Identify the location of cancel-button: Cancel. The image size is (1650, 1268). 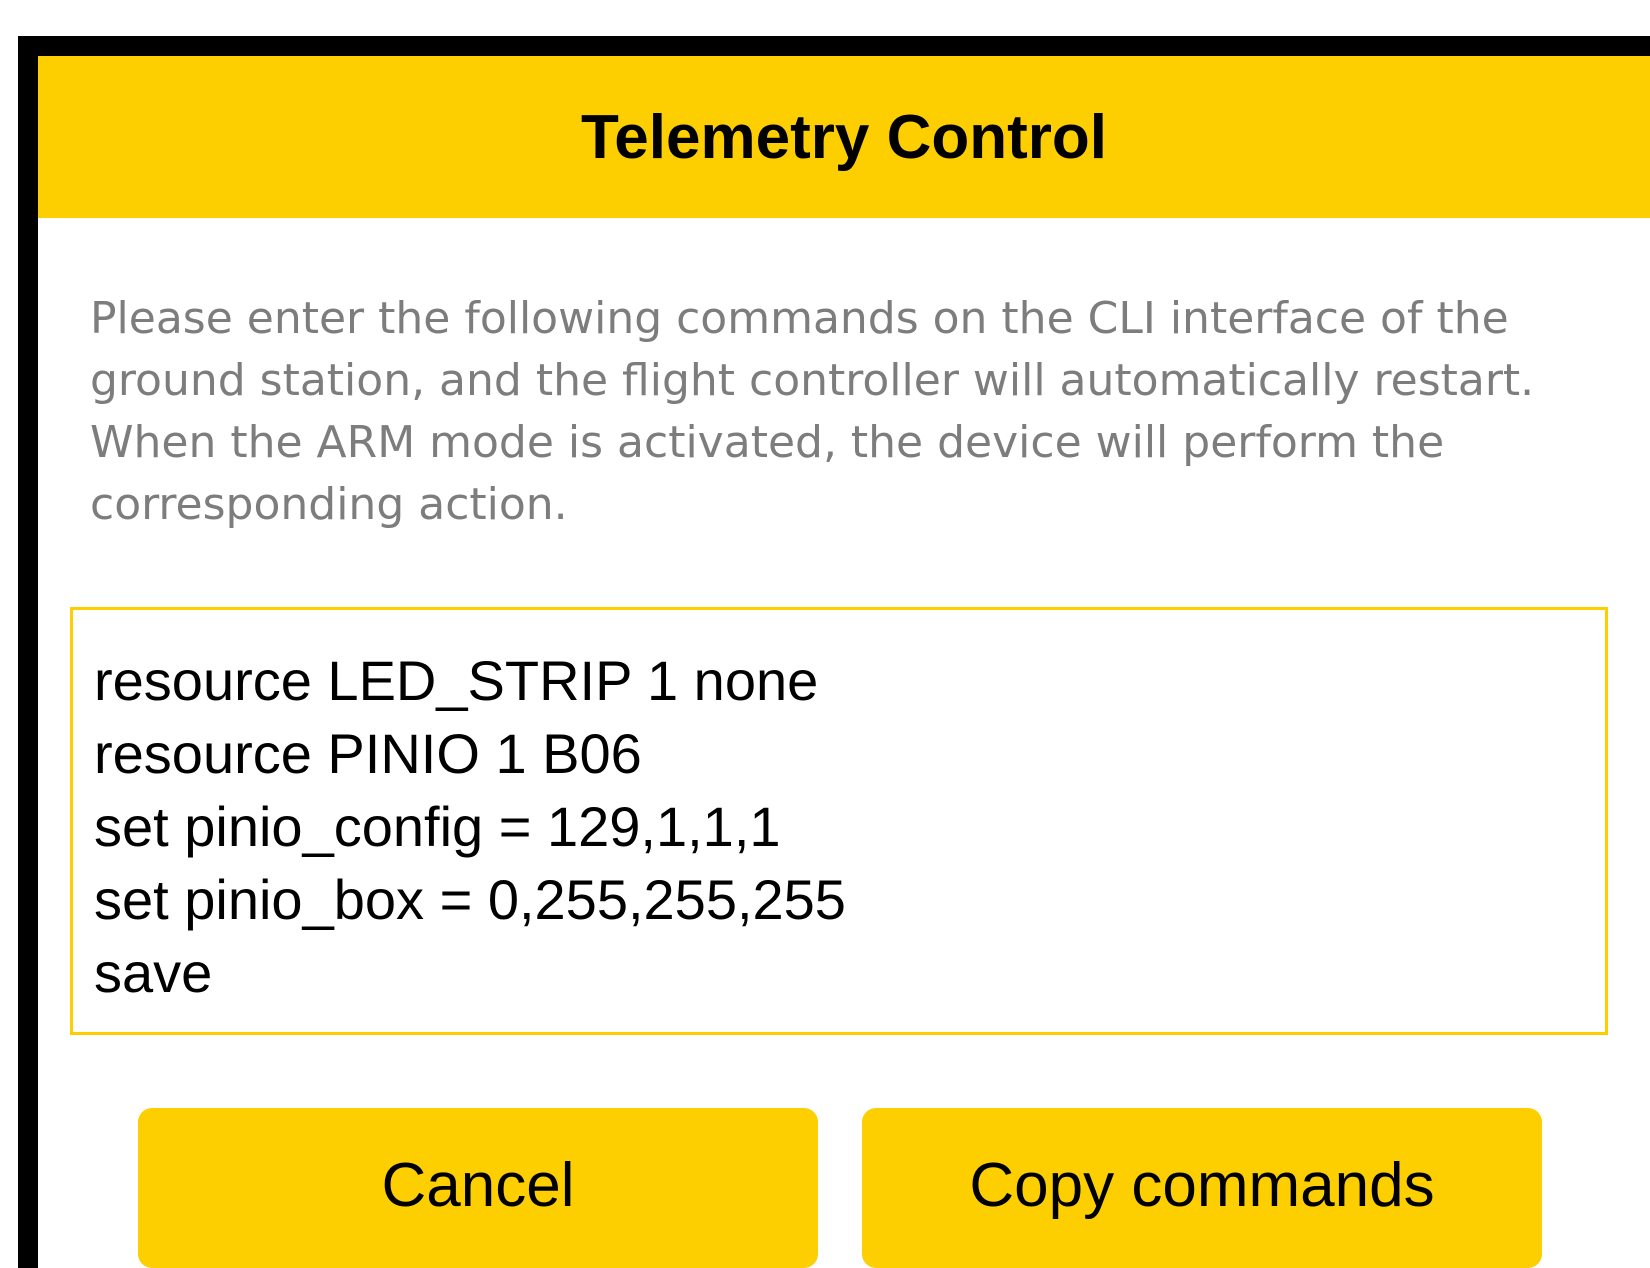
(478, 1188).